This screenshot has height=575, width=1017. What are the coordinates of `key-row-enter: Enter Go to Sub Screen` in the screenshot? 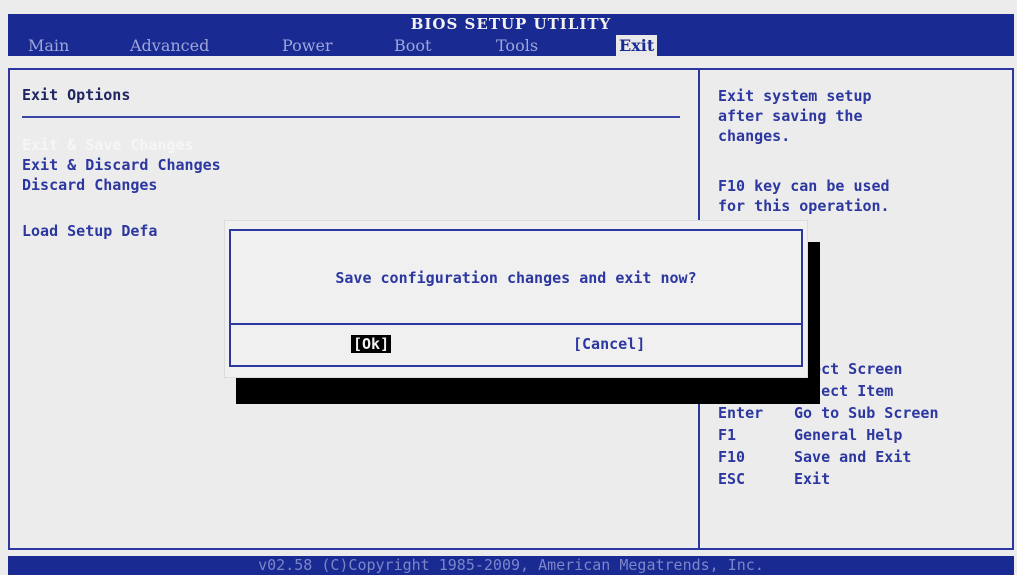 It's located at (828, 413).